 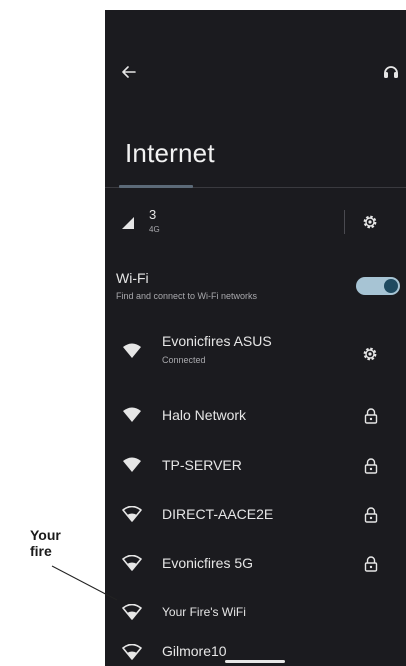 What do you see at coordinates (187, 296) in the screenshot?
I see `wifi-description: Find and connect to Wi-Fi networks` at bounding box center [187, 296].